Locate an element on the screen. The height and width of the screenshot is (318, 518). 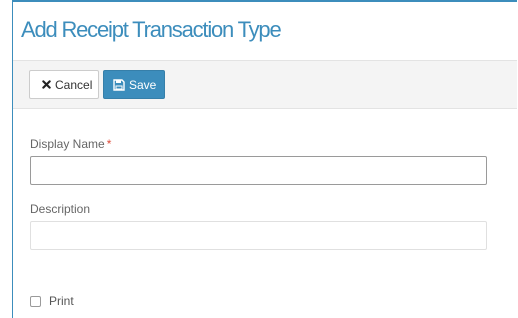
description-field is located at coordinates (258, 235).